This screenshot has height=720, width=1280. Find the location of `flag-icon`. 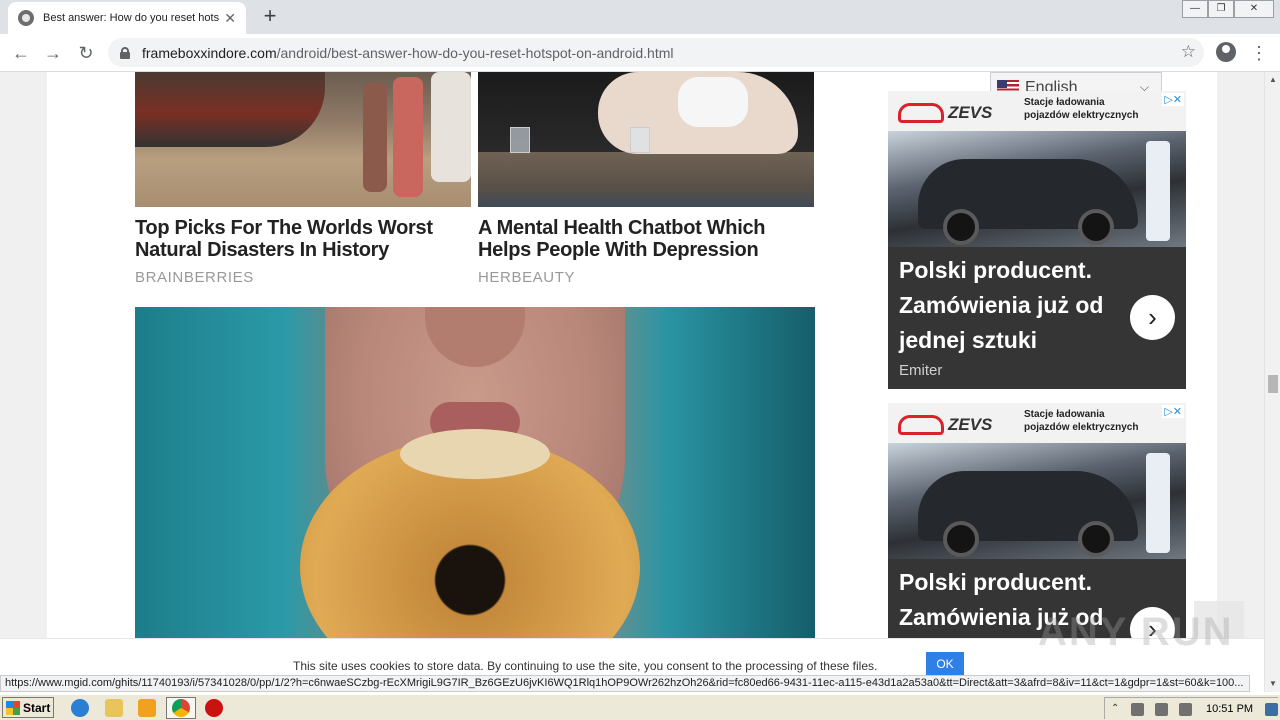

flag-icon is located at coordinates (1185, 709).